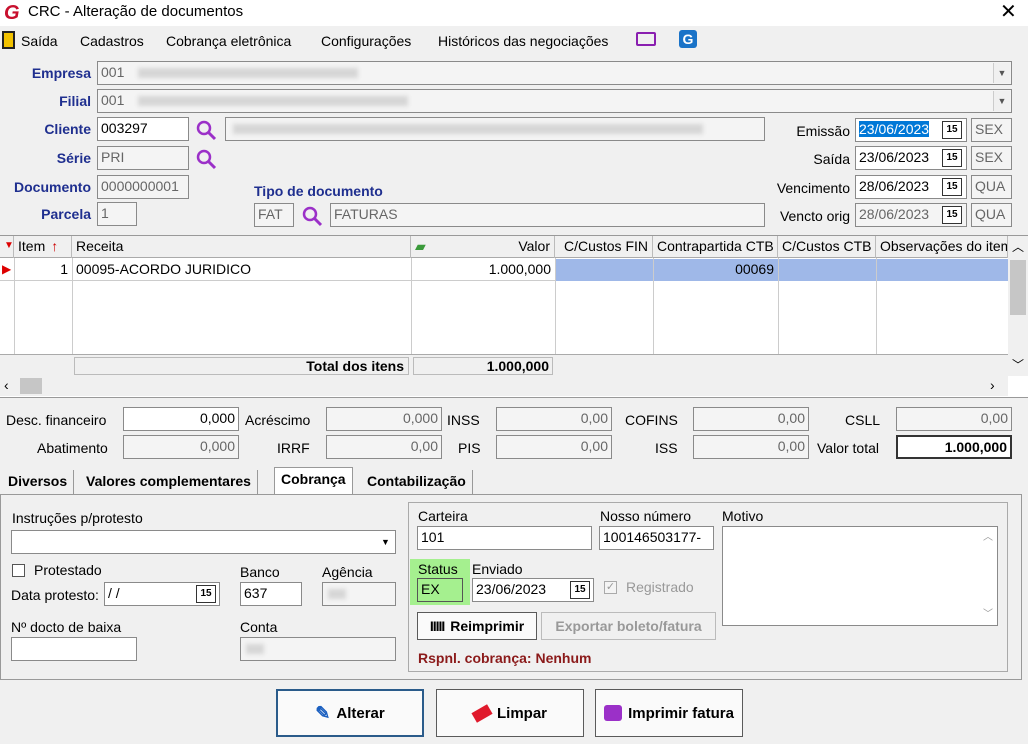  I want to click on col-observacoes: Observações do item, so click(942, 247).